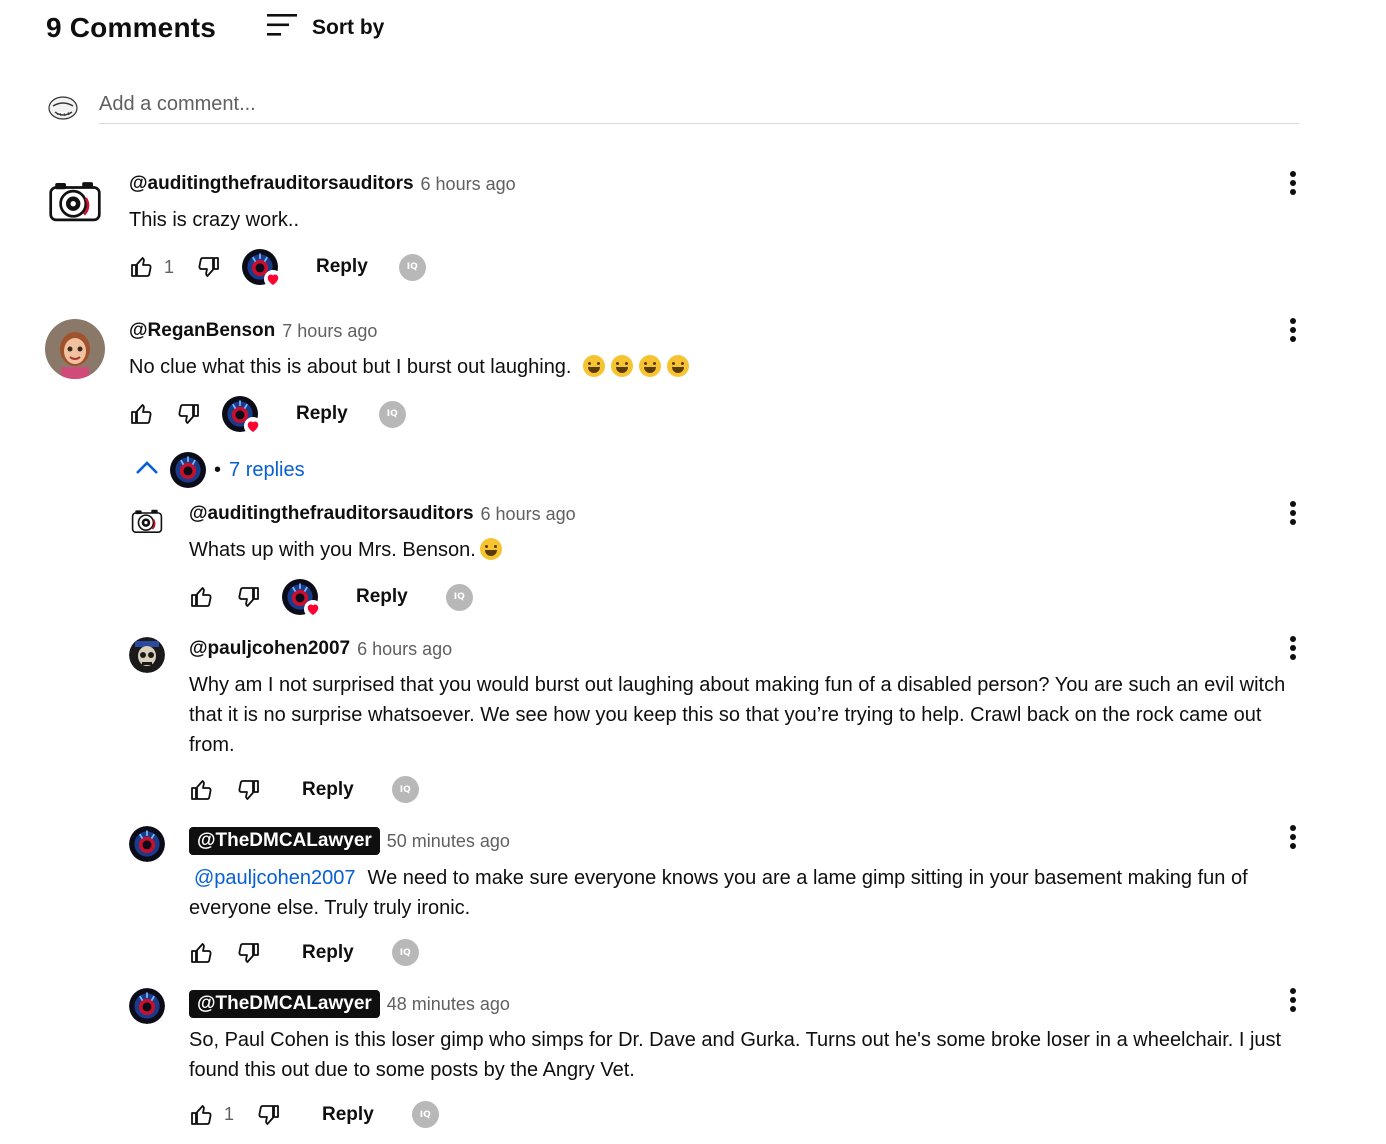 The height and width of the screenshot is (1144, 1386). What do you see at coordinates (739, 550) in the screenshot?
I see `reply-text: Whats up with you Mrs. Benson.` at bounding box center [739, 550].